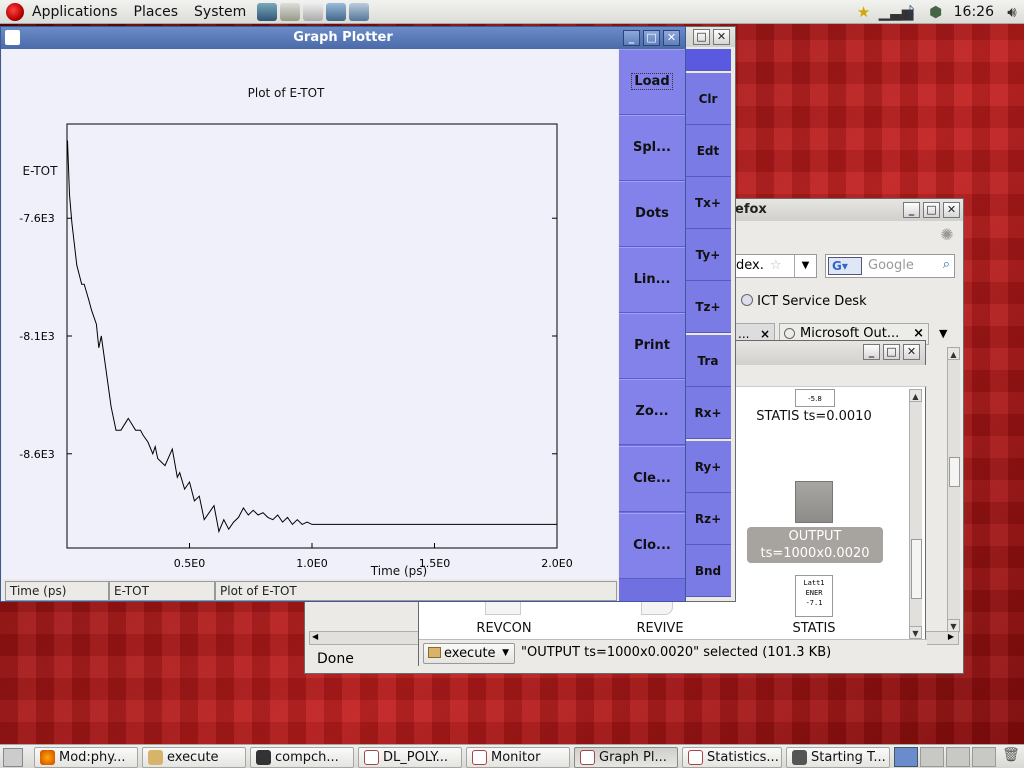 The image size is (1024, 768). Describe the element at coordinates (336, 11) in the screenshot. I see `presentation-launcher-icon` at that location.